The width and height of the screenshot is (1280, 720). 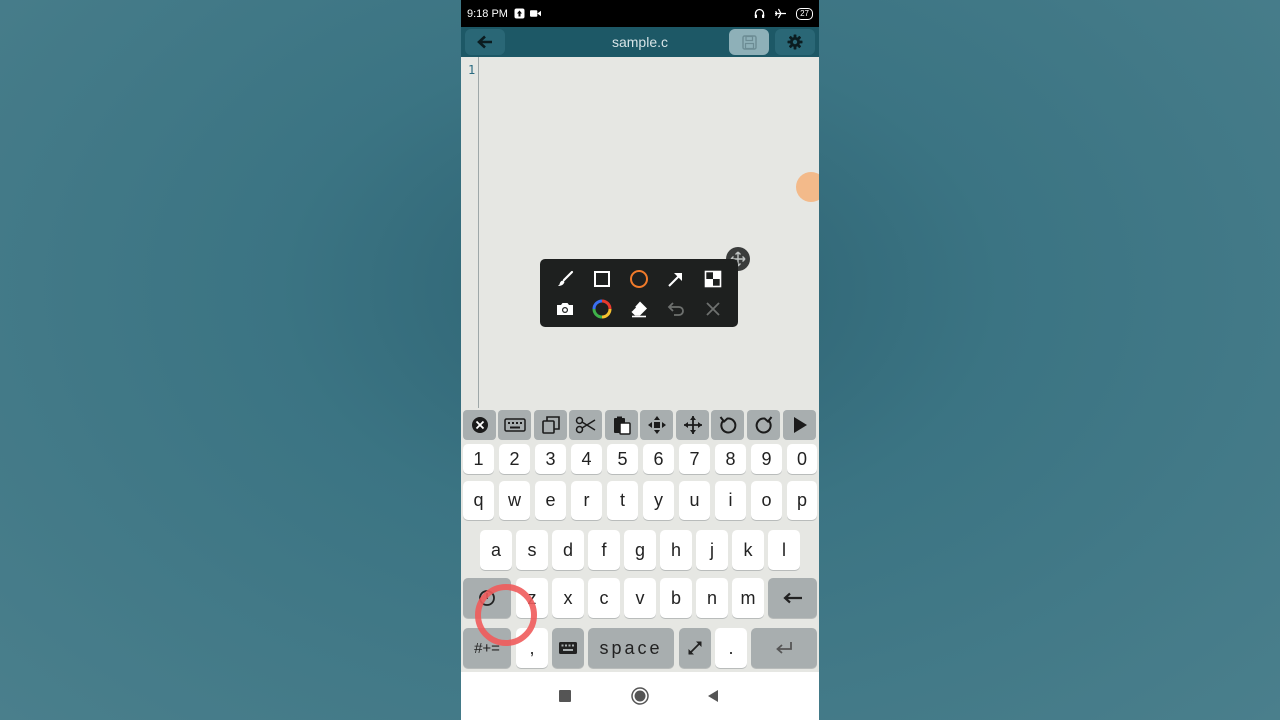 What do you see at coordinates (694, 459) in the screenshot?
I see `key-7: 7` at bounding box center [694, 459].